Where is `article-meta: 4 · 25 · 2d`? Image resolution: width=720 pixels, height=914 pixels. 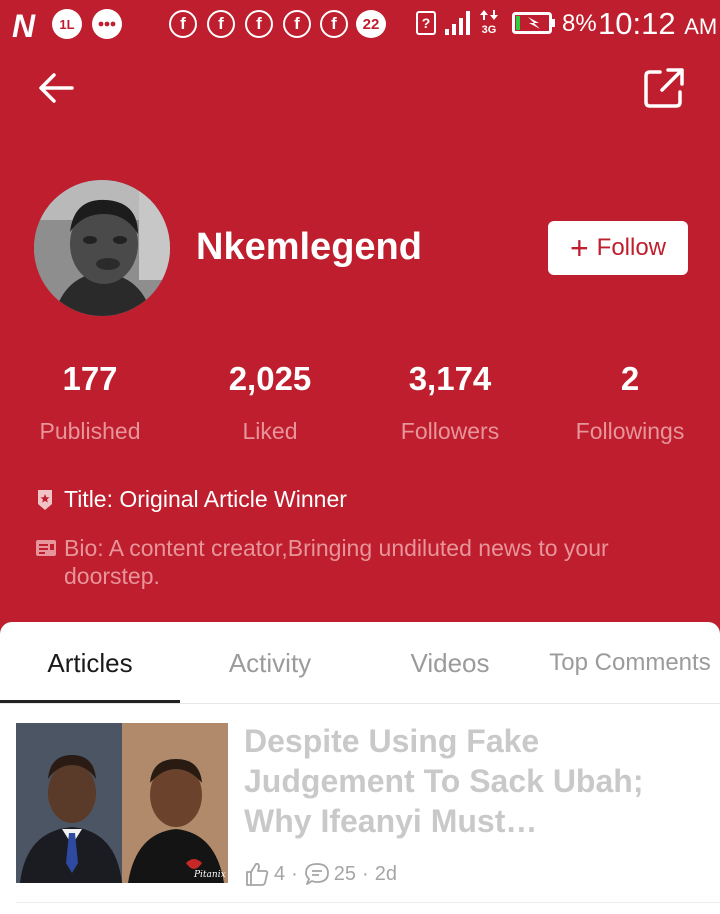
article-meta: 4 · 25 · 2d is located at coordinates (320, 874).